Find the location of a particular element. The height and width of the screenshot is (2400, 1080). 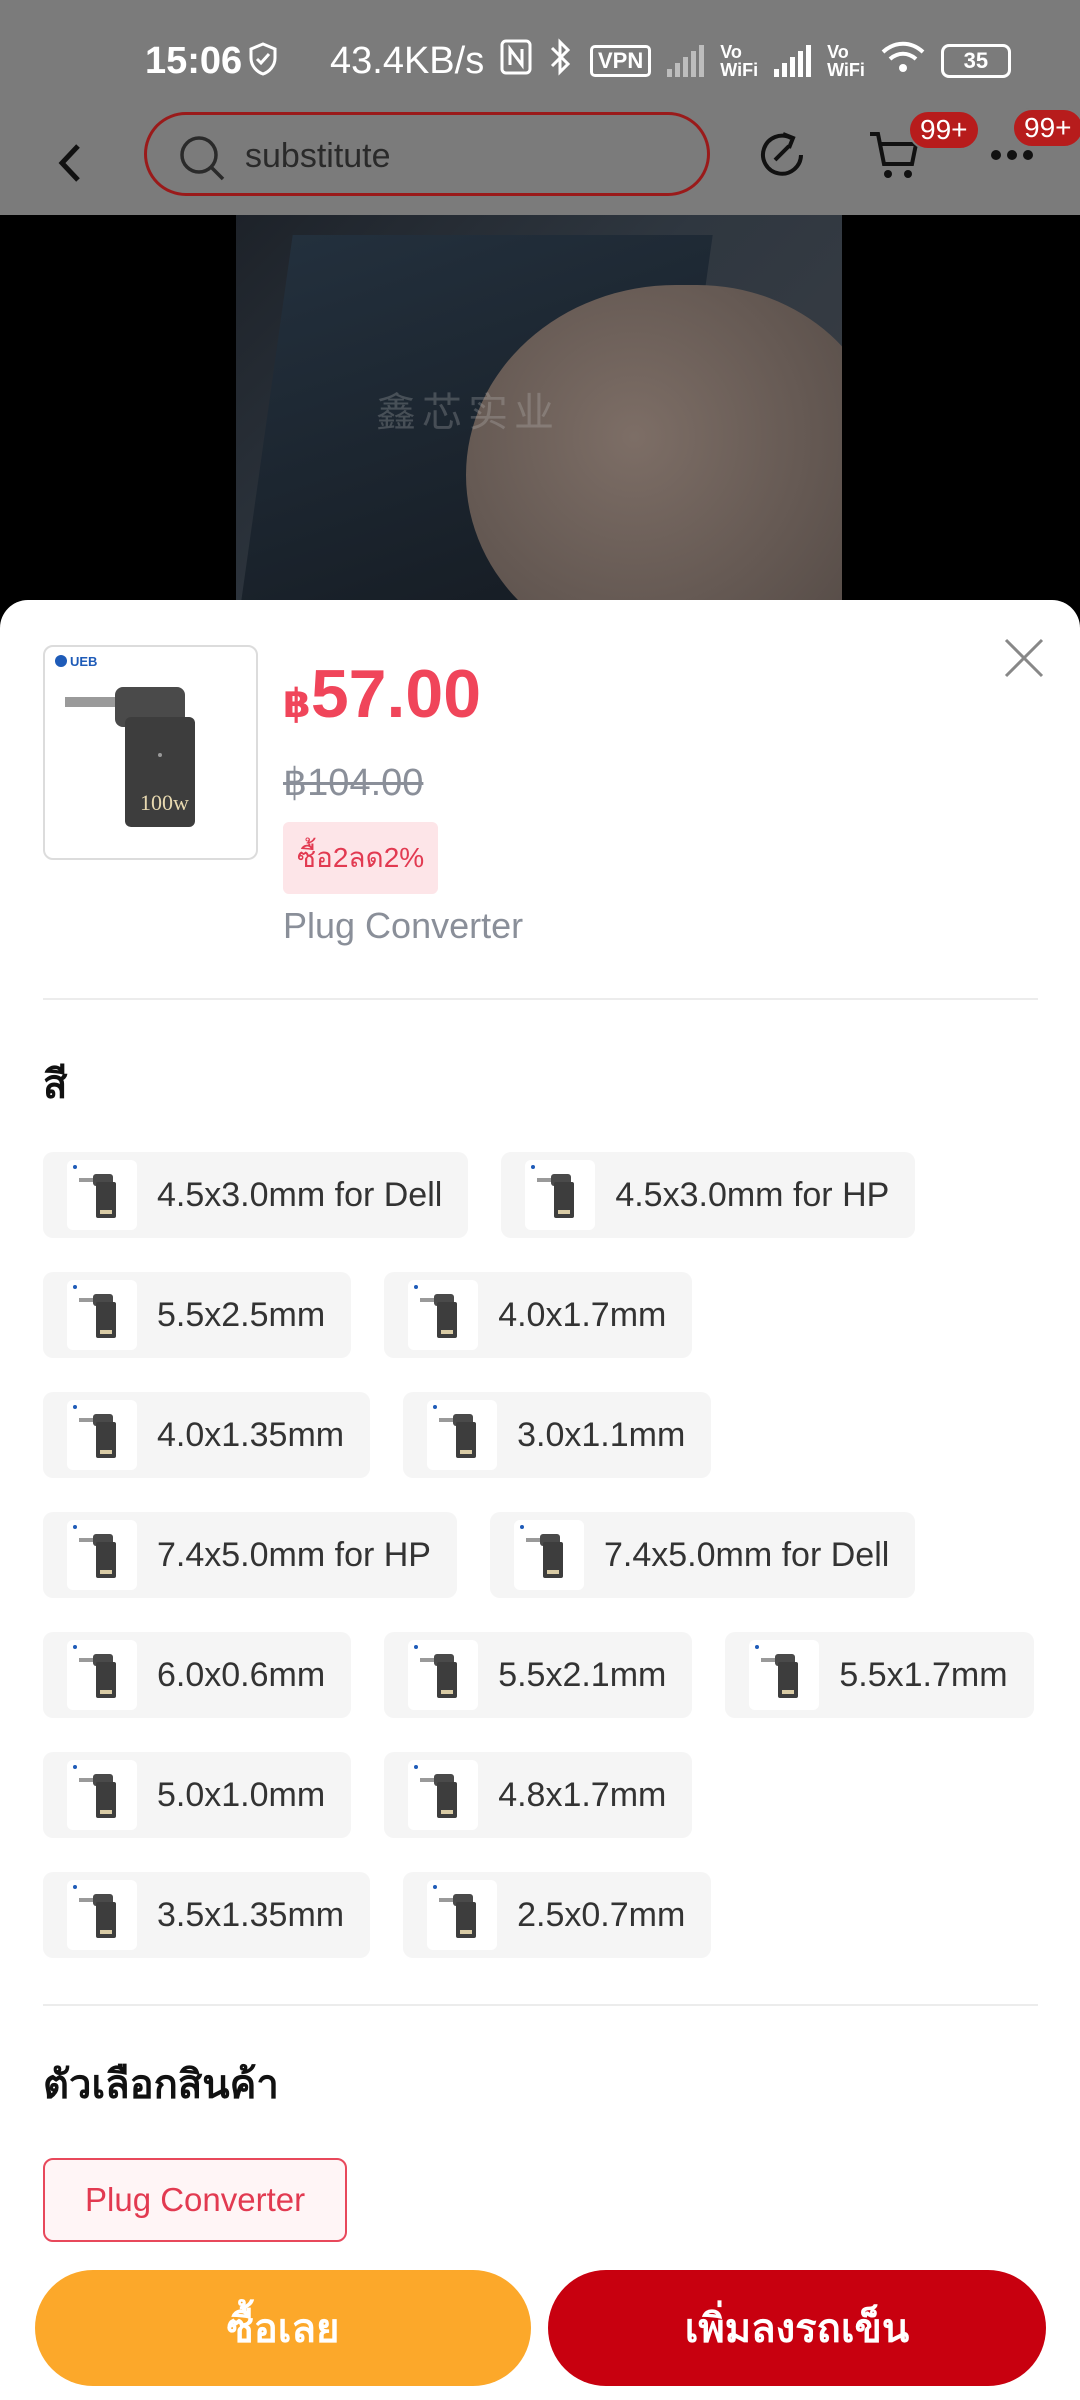

color-option: 6.0x0.6mm is located at coordinates (197, 1675).